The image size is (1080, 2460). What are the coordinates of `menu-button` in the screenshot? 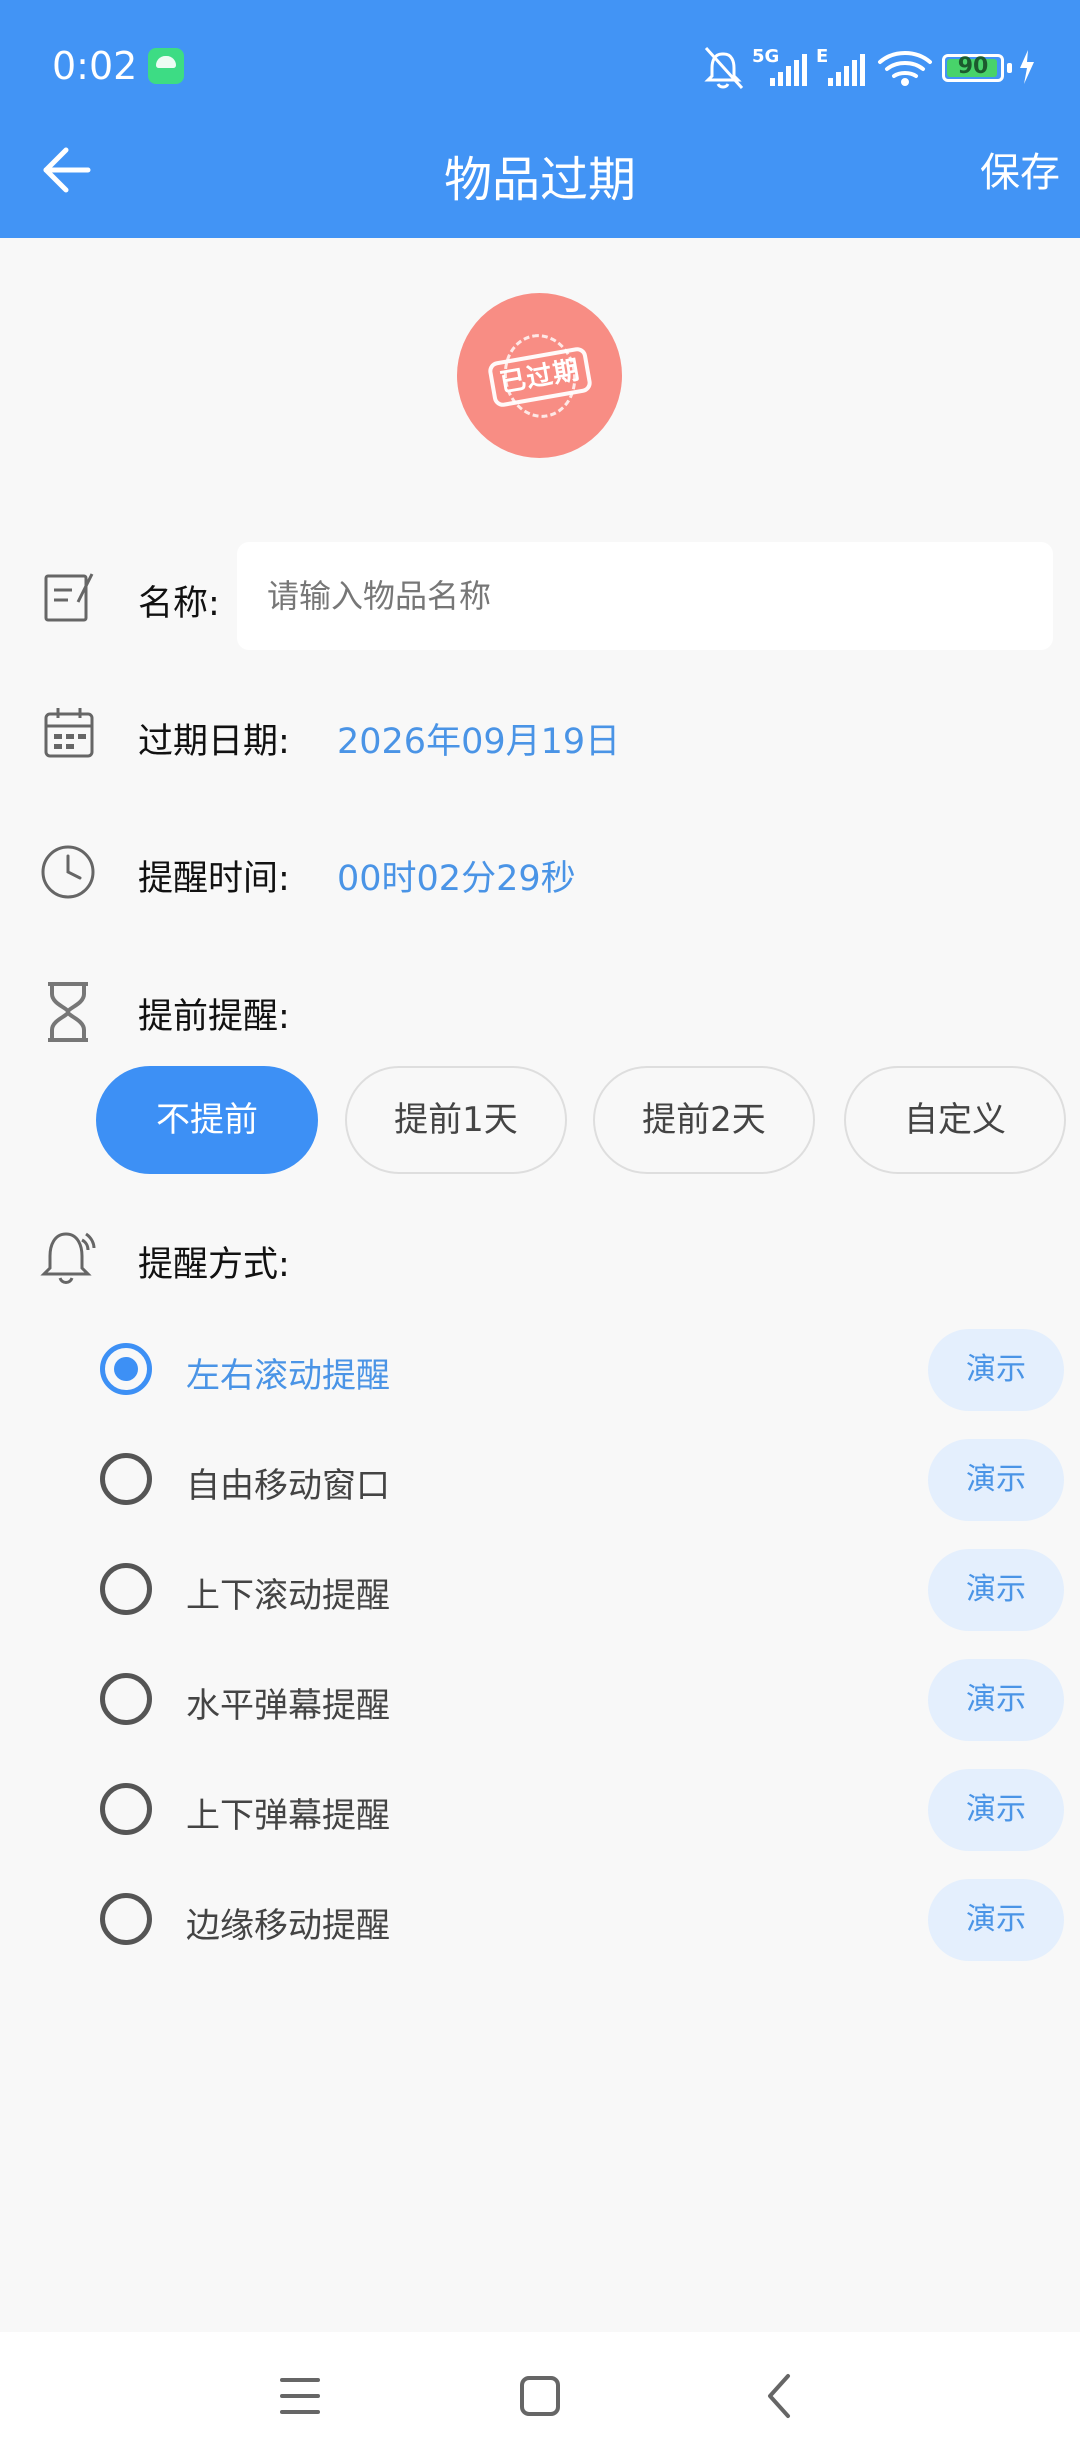 It's located at (300, 2396).